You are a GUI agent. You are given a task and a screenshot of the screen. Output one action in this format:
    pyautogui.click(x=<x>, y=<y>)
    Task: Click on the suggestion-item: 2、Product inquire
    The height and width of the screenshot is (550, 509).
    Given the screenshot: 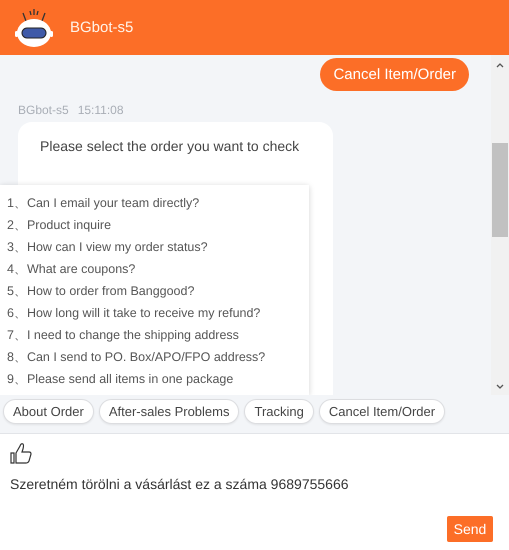 What is the action you would take?
    pyautogui.click(x=158, y=225)
    